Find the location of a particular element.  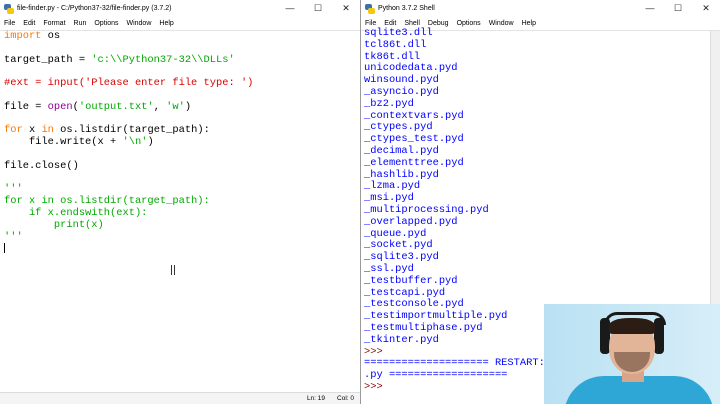

menu-format: Format is located at coordinates (54, 23).